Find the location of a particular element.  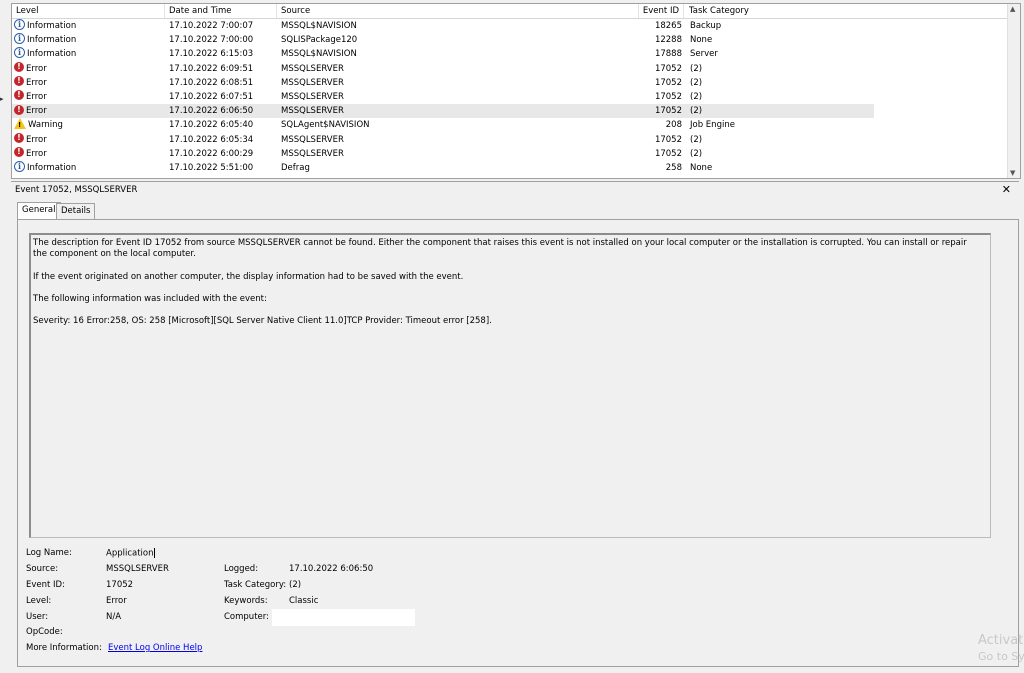

source-label: Source: is located at coordinates (42, 569).